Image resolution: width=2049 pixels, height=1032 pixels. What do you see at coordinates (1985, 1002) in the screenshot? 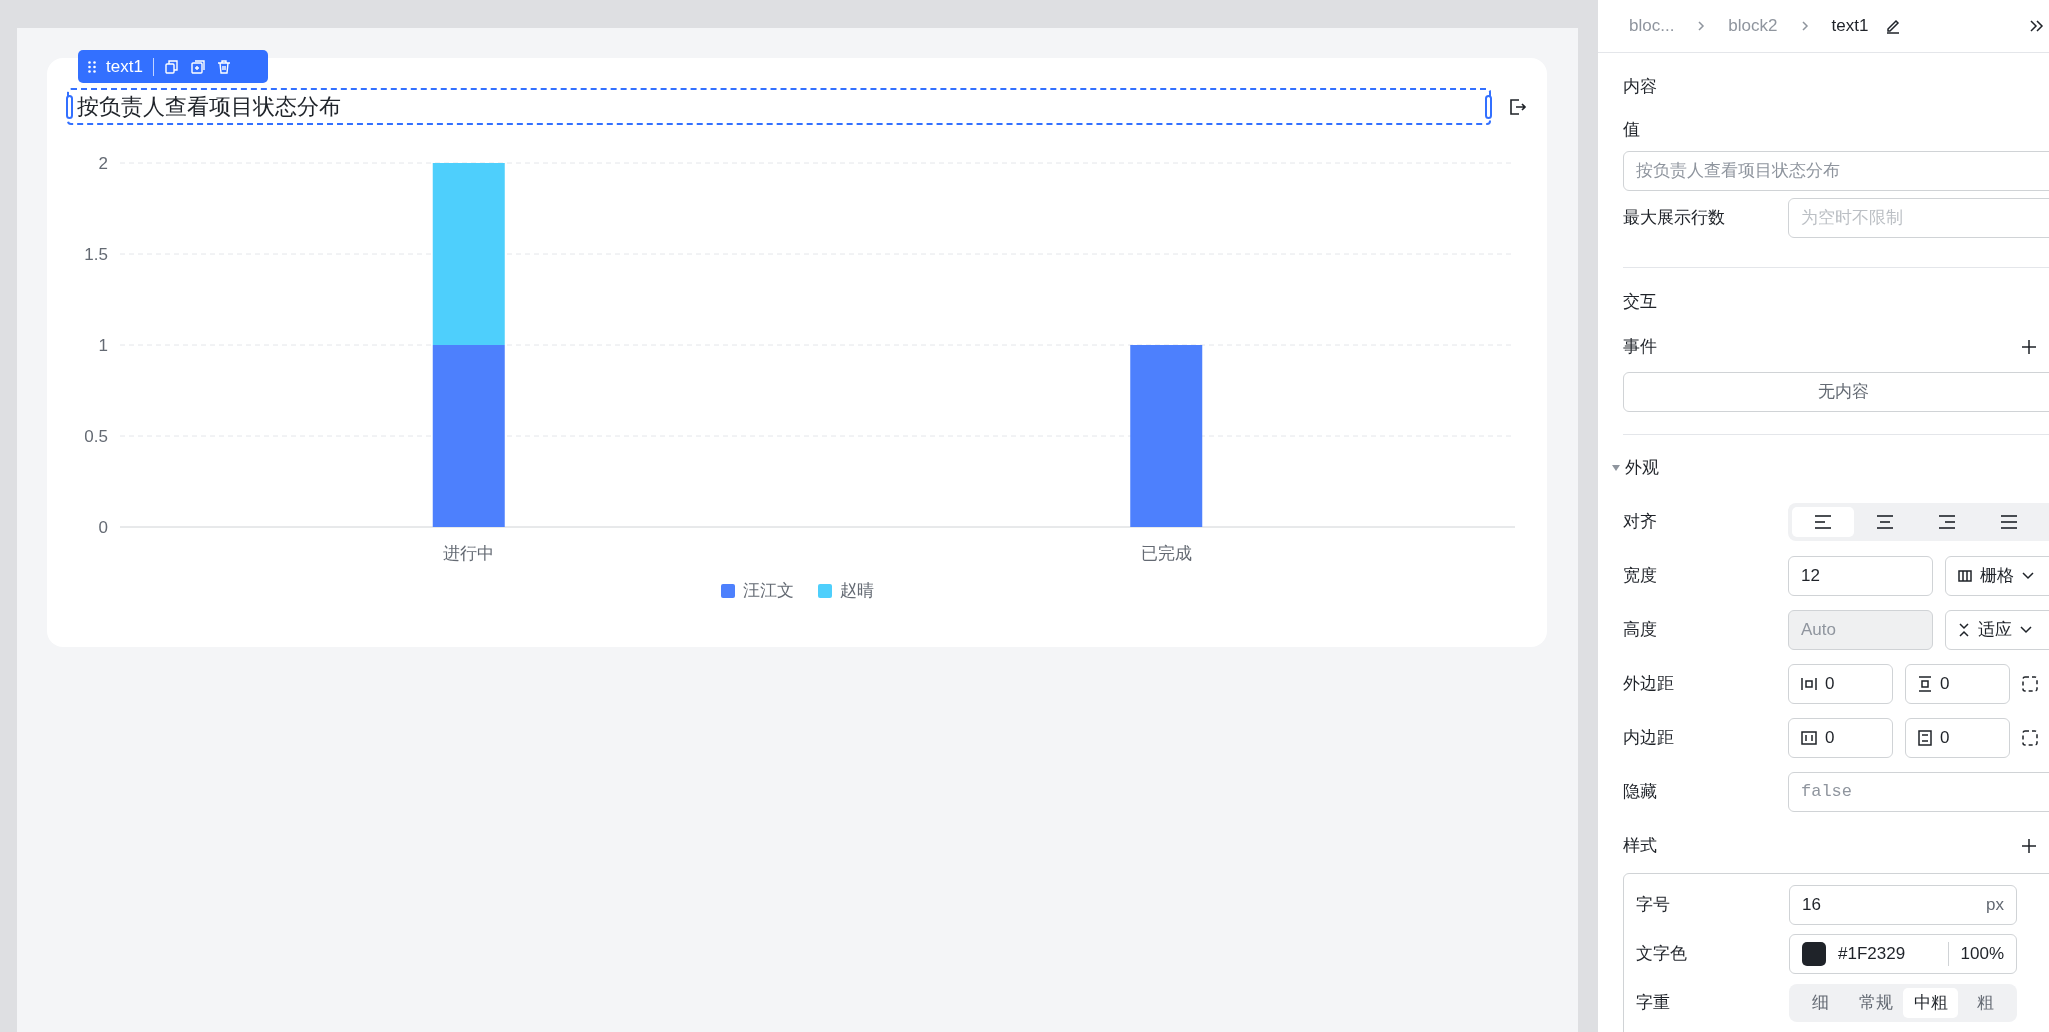
I see `font-weight-option: 粗` at bounding box center [1985, 1002].